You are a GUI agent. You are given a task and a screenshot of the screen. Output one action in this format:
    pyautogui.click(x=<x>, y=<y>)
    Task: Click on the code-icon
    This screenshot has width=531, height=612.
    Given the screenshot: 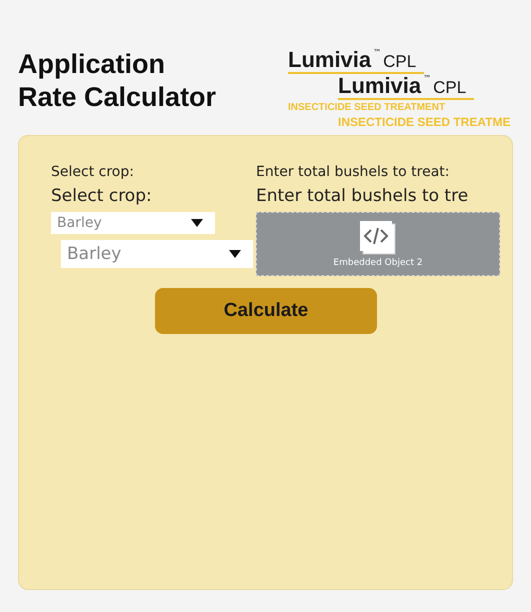 What is the action you would take?
    pyautogui.click(x=378, y=238)
    